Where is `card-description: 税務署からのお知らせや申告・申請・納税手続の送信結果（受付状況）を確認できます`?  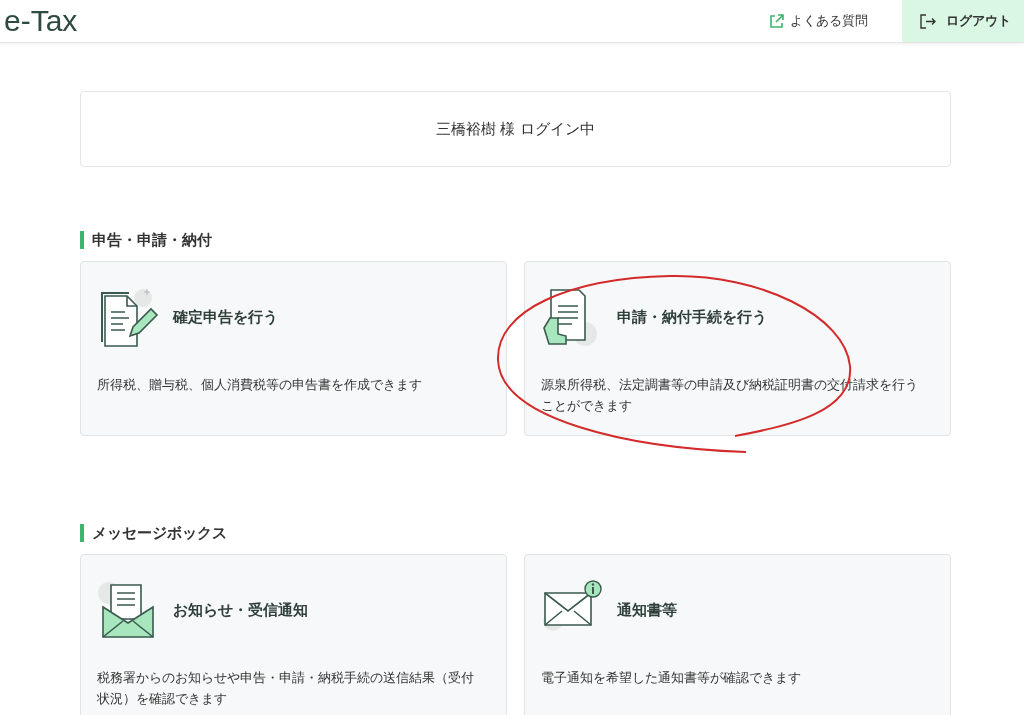 card-description: 税務署からのお知らせや申告・申請・納税手続の送信結果（受付状況）を確認できます is located at coordinates (286, 688).